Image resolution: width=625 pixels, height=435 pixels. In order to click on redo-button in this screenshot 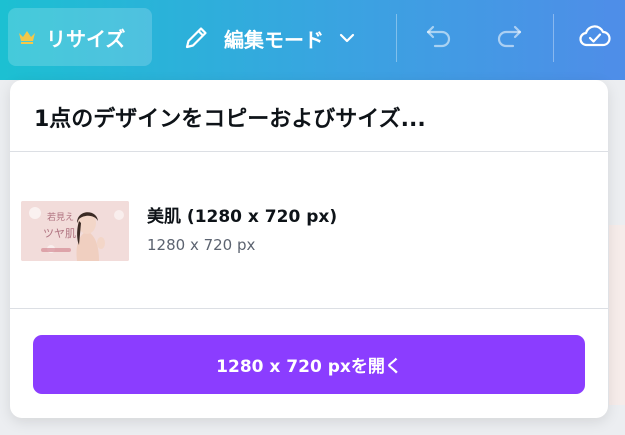, I will do `click(509, 38)`.